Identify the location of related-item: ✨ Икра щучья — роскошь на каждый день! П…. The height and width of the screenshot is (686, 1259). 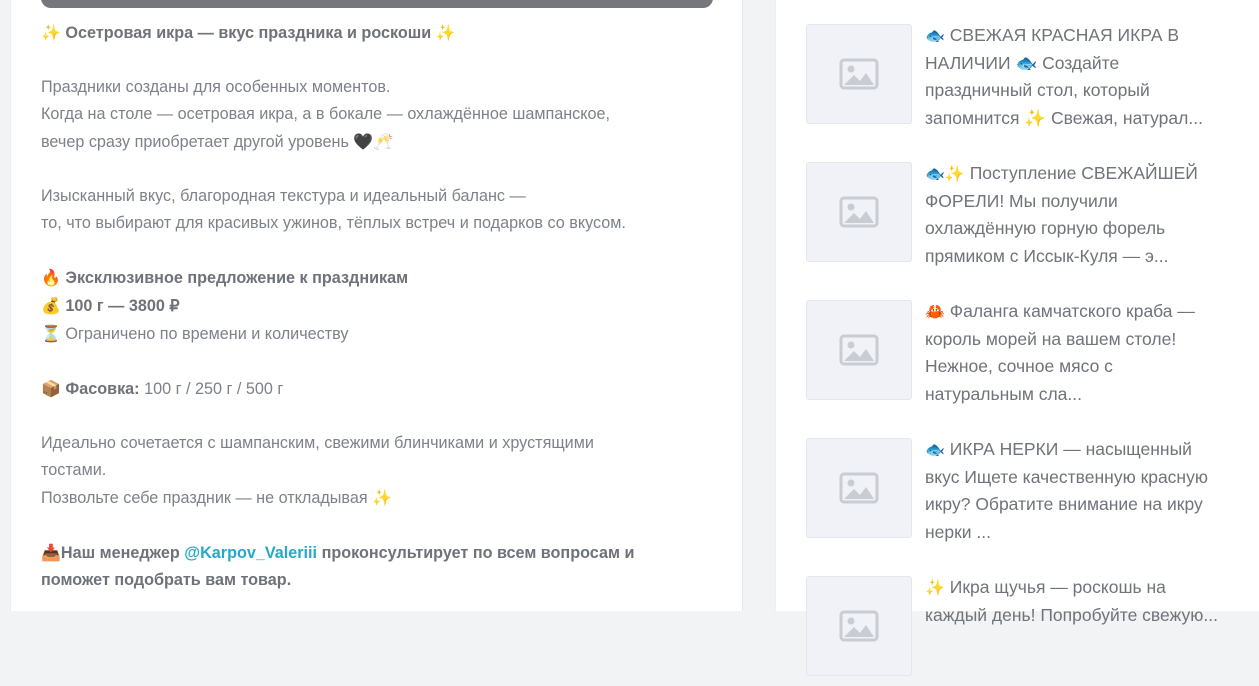
(1016, 631).